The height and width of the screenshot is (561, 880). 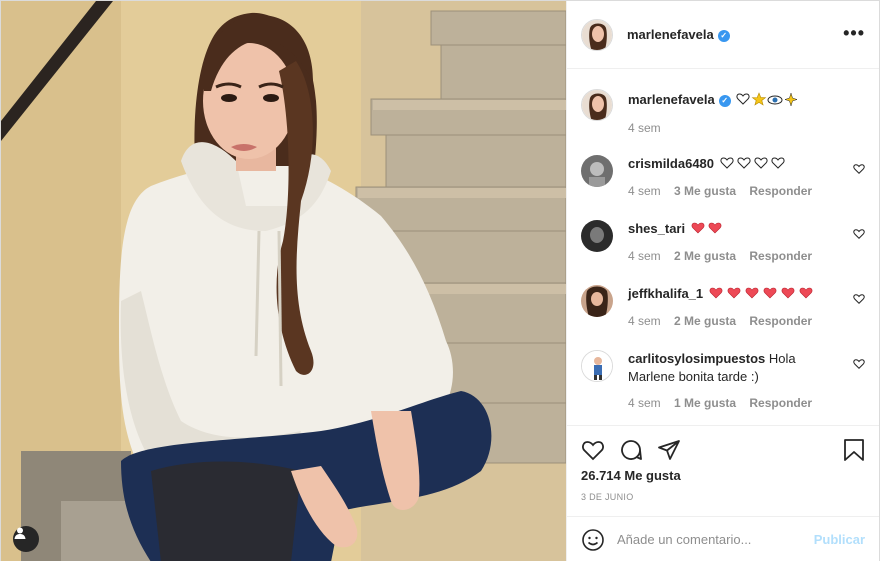 I want to click on author-avatar, so click(x=597, y=34).